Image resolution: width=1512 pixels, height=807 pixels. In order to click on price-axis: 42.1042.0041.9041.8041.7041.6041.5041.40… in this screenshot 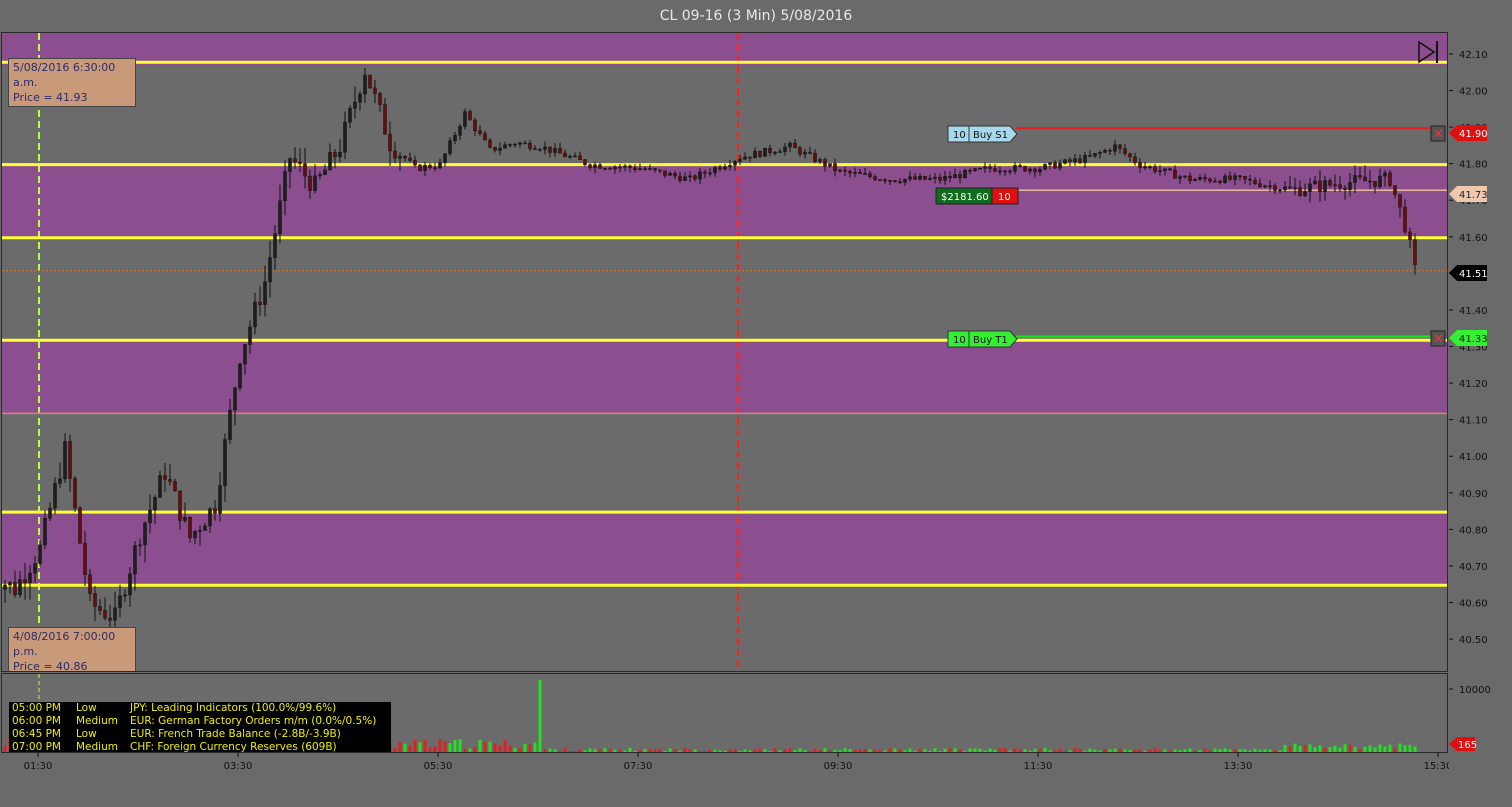, I will do `click(1480, 352)`.